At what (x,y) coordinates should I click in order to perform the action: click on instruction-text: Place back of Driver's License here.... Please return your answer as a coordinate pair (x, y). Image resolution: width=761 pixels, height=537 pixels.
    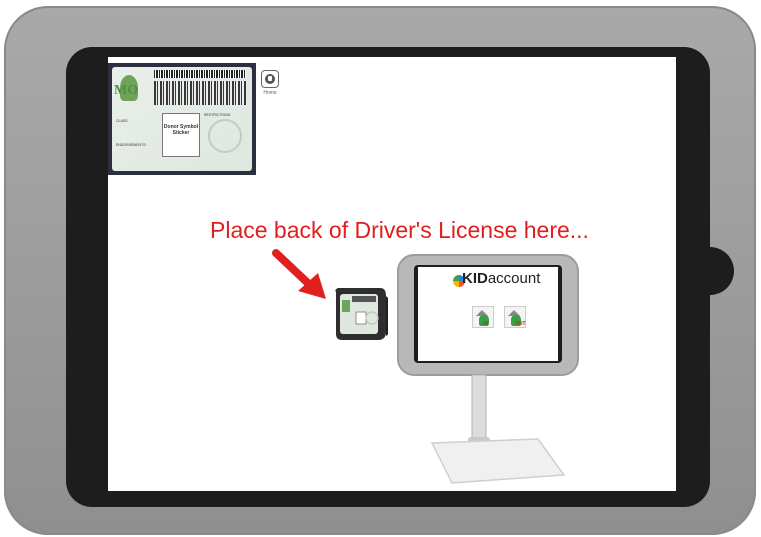
    Looking at the image, I should click on (399, 230).